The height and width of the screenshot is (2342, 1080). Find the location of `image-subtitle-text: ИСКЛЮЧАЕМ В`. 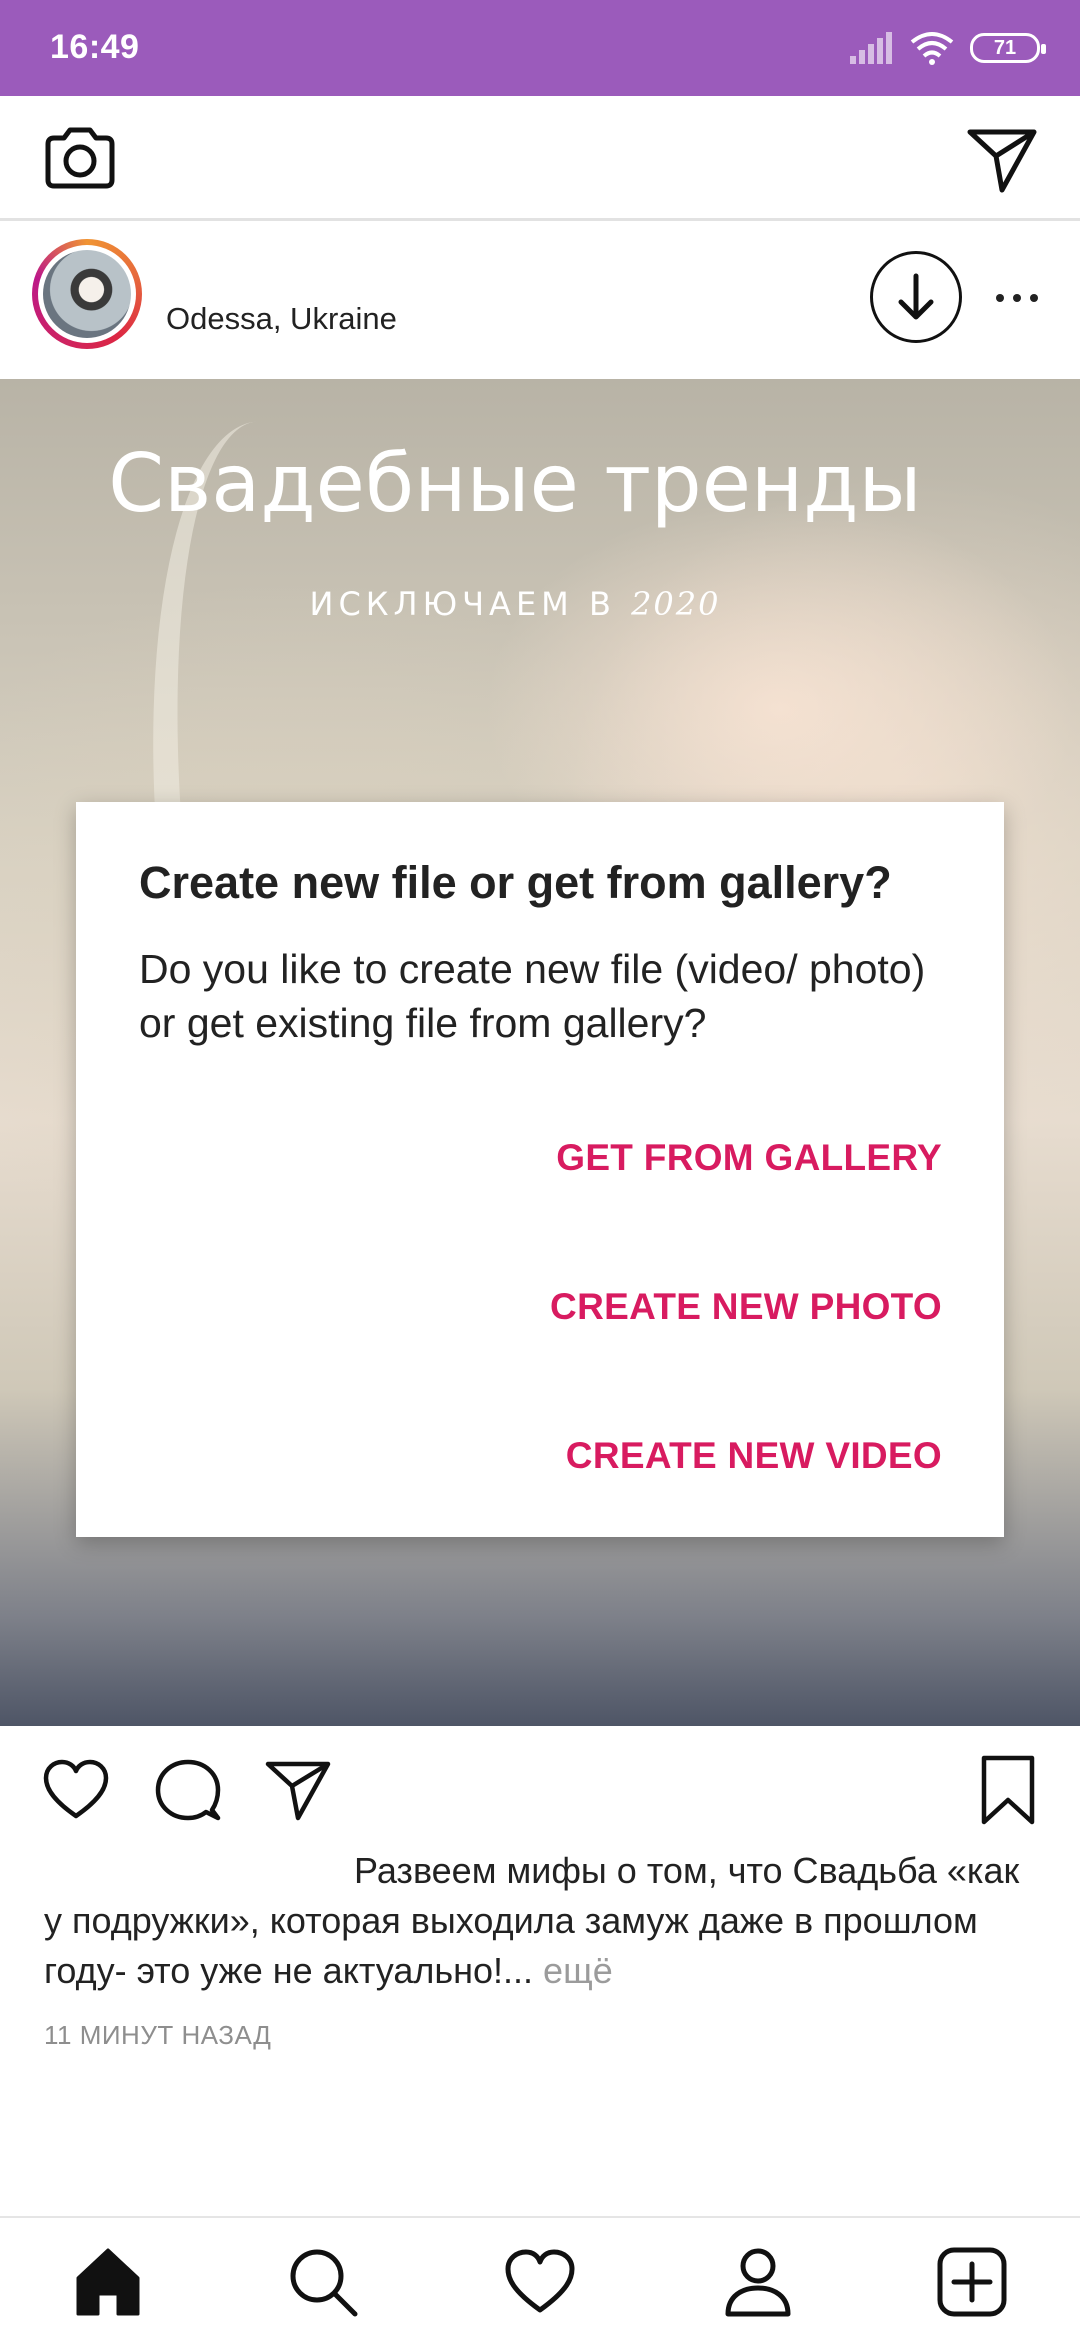

image-subtitle-text: ИСКЛЮЧАЕМ В is located at coordinates (470, 604).